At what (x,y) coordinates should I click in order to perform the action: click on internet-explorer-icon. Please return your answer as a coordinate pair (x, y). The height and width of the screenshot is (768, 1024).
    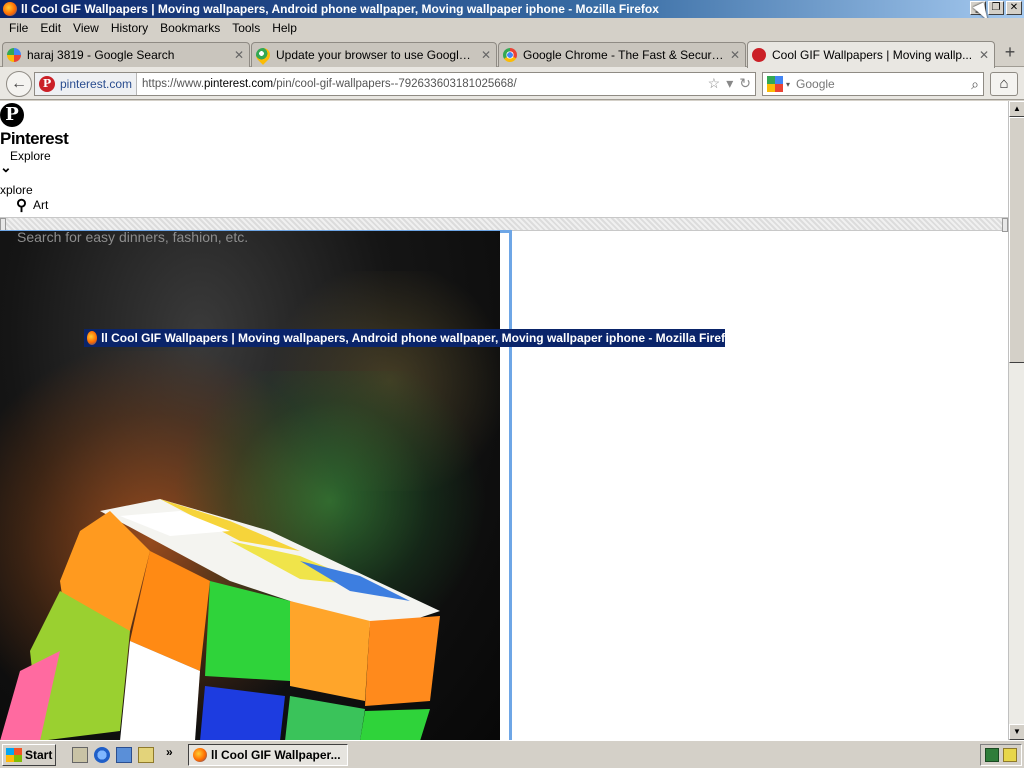
    Looking at the image, I should click on (102, 755).